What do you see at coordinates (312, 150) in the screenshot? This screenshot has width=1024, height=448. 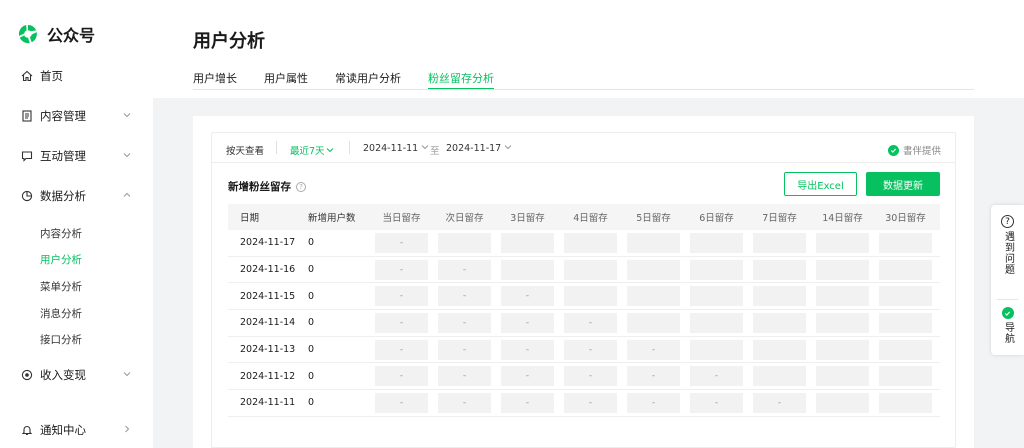 I see `recent-range-dropdown: 最近7天` at bounding box center [312, 150].